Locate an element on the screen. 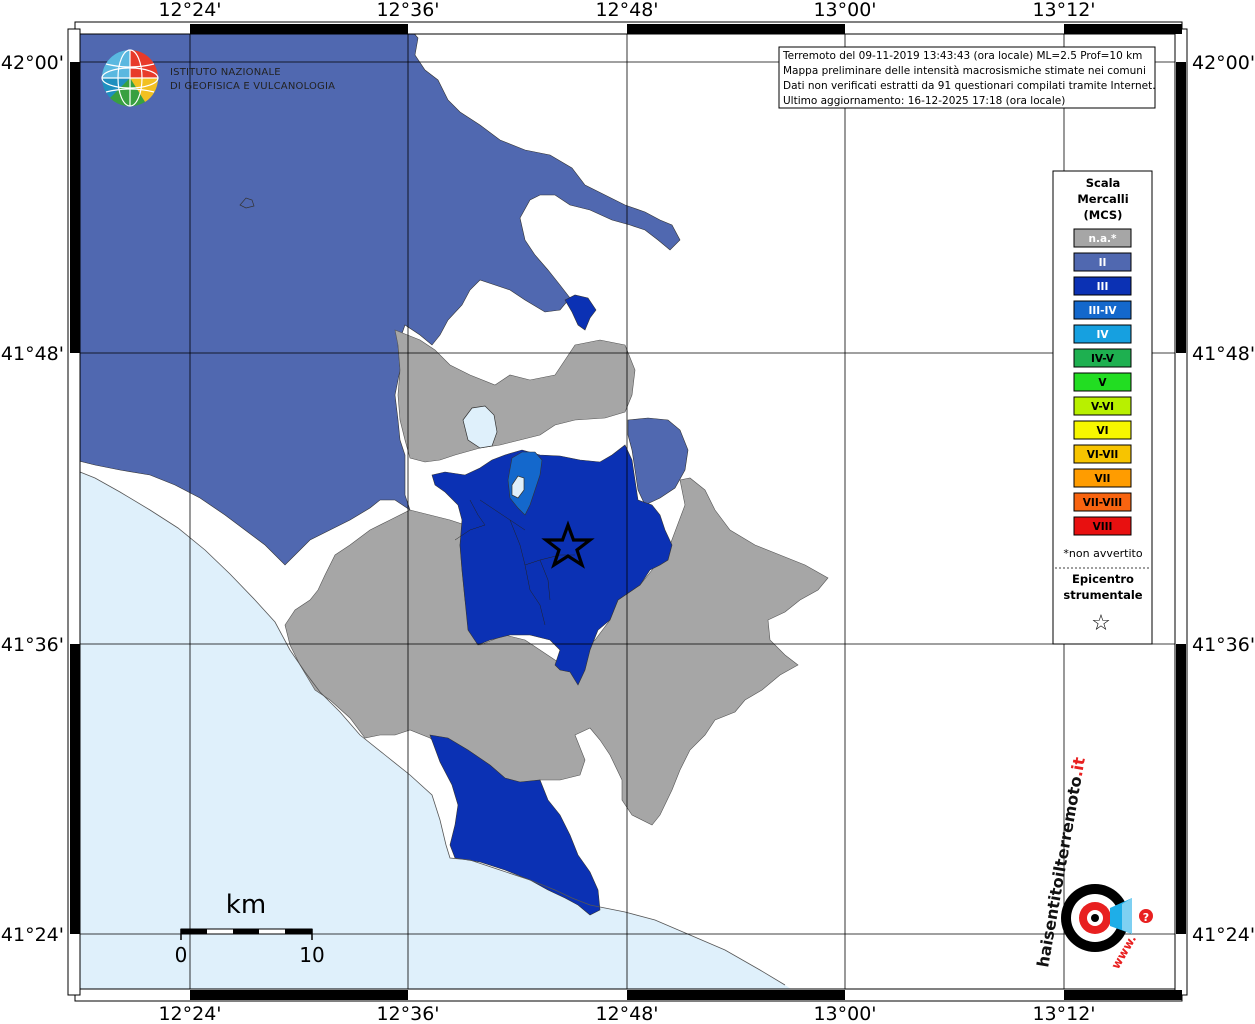 The image size is (1255, 1024). legend-item: II is located at coordinates (1102, 262).